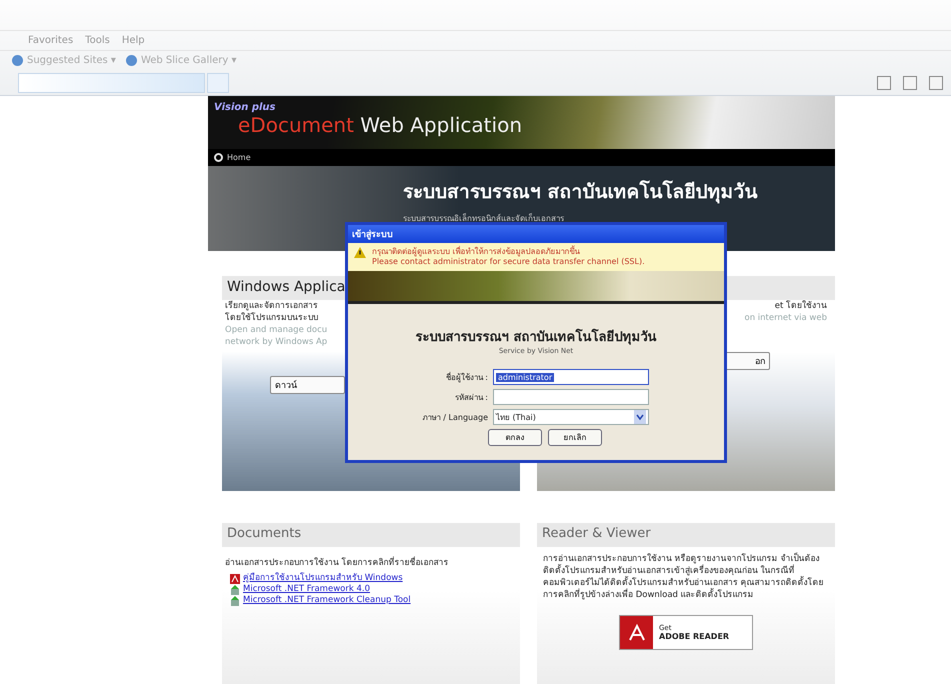 The image size is (951, 684). What do you see at coordinates (337, 562) in the screenshot?
I see `card-text: อ่านเอกสารประกอบการใช้งาน โดยการคลิกที่รายชื่อเอกสาร` at bounding box center [337, 562].